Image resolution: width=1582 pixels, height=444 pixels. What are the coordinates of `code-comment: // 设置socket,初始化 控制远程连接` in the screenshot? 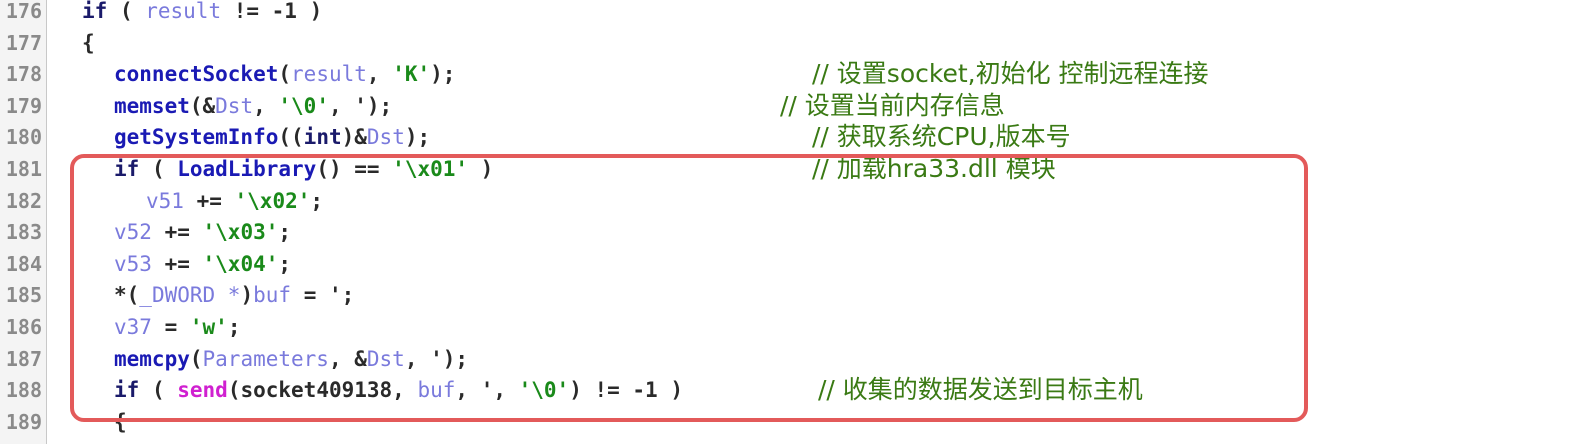 It's located at (1010, 74).